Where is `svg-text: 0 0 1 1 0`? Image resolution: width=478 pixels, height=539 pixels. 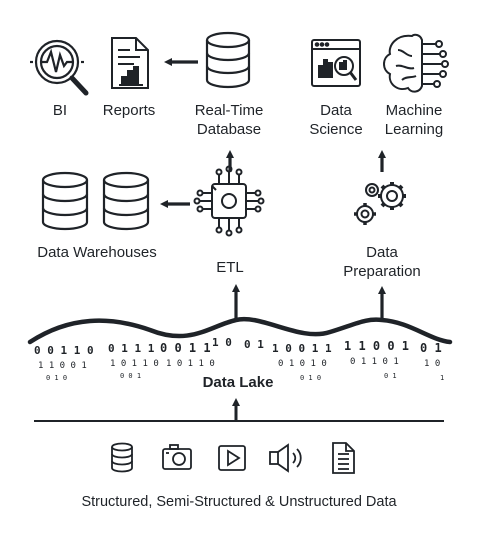
svg-text: 0 0 1 1 0 is located at coordinates (64, 350).